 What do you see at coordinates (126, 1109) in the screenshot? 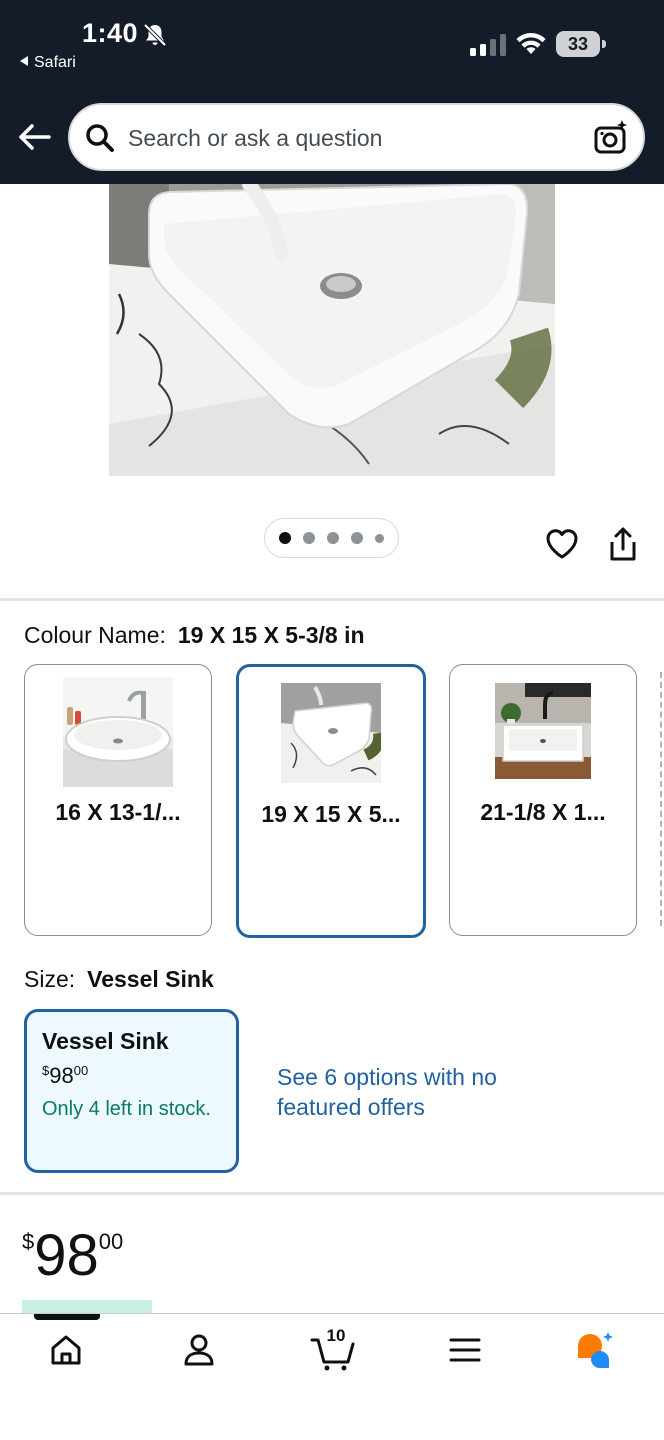
I see `stock-status: Only 4 left in stock.` at bounding box center [126, 1109].